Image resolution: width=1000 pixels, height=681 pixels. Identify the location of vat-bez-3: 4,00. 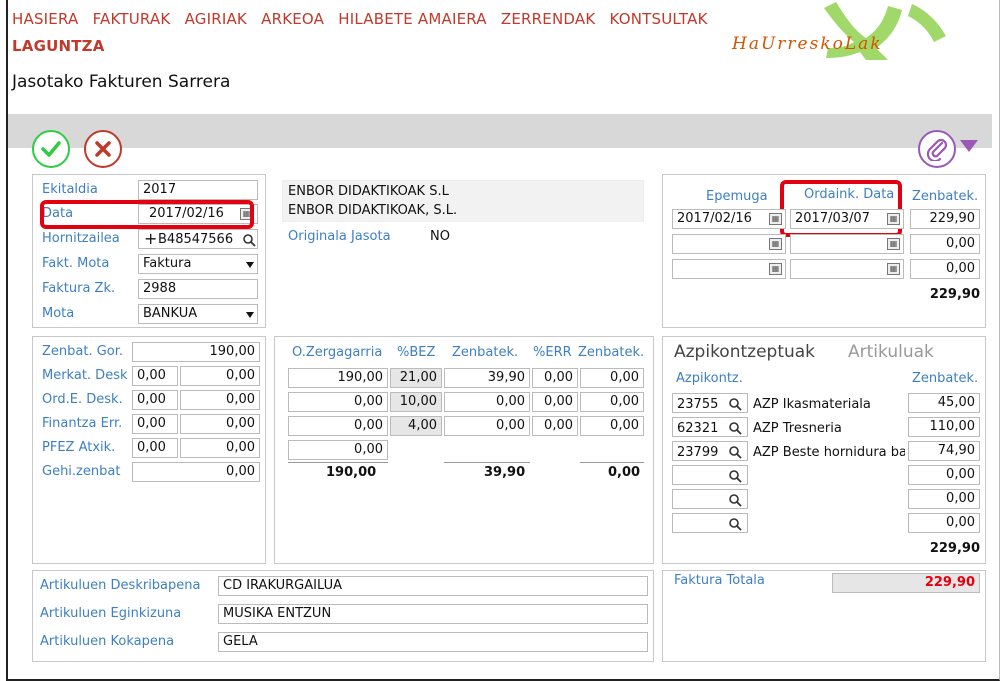
(416, 426).